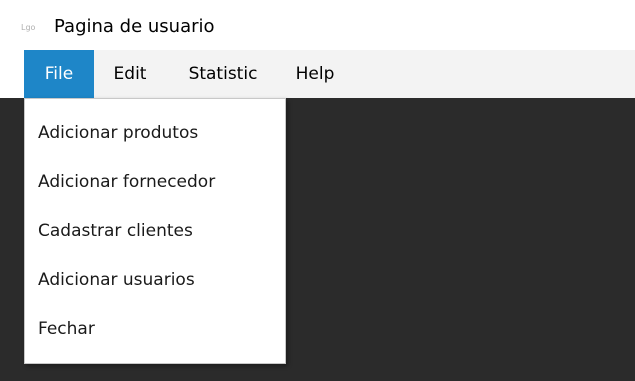 The image size is (635, 381). Describe the element at coordinates (59, 74) in the screenshot. I see `menu-file: File` at that location.